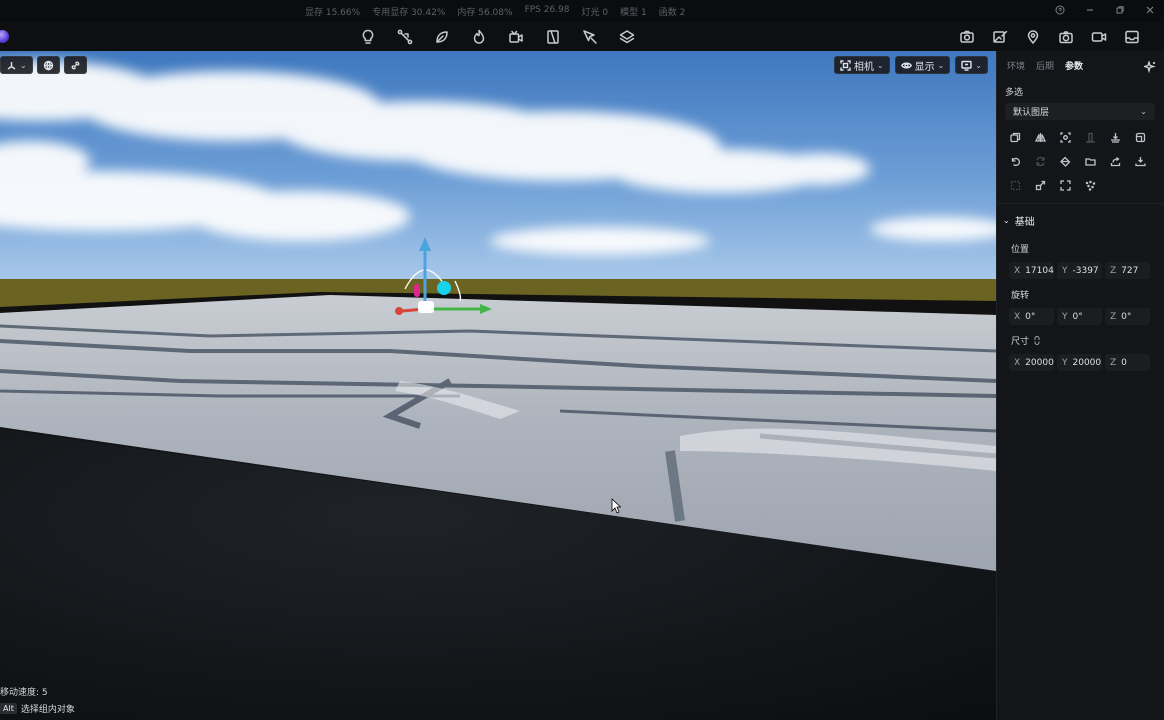 This screenshot has width=1164, height=720. I want to click on multi-select-label: 多选, so click(1014, 93).